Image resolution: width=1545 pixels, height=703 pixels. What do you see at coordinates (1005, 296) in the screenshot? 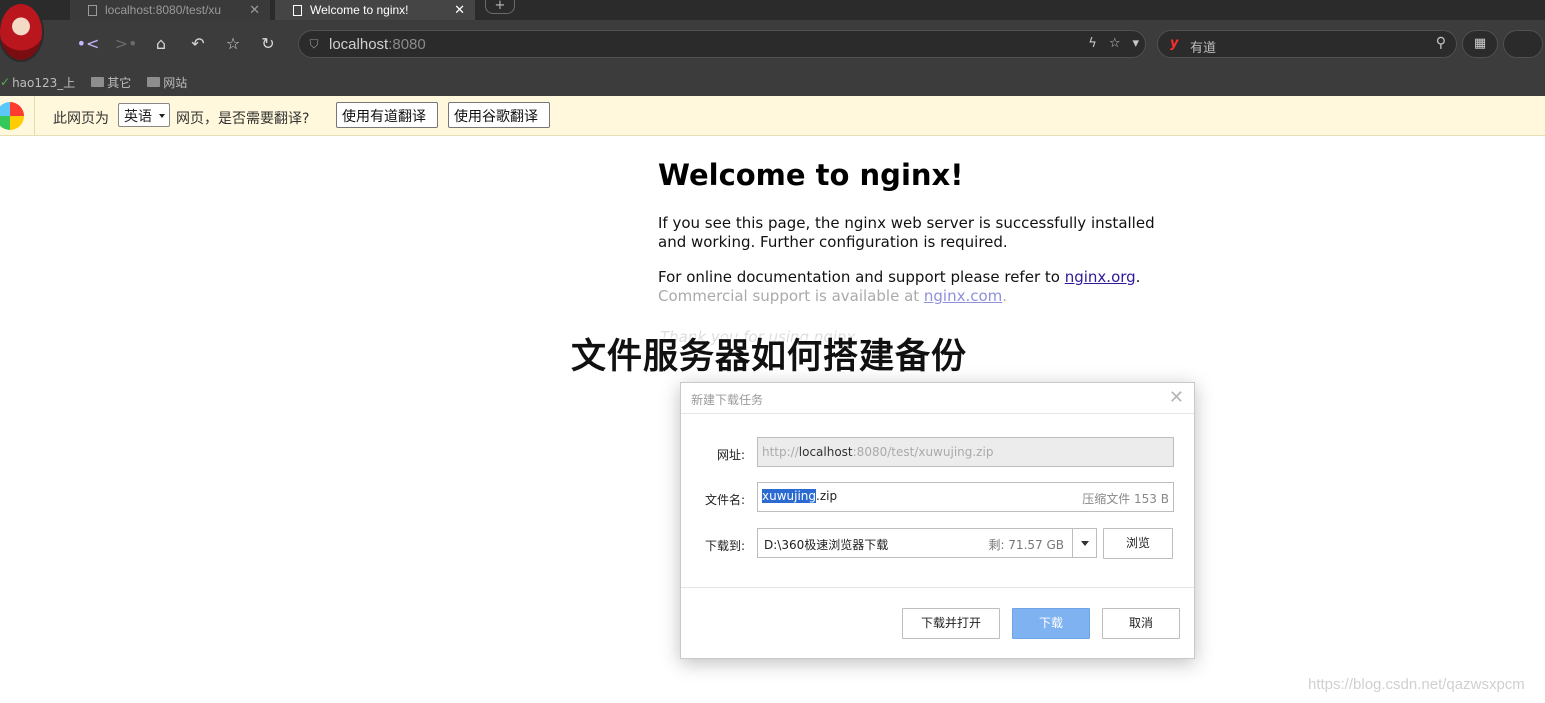
I see `commercial-suffix: .` at bounding box center [1005, 296].